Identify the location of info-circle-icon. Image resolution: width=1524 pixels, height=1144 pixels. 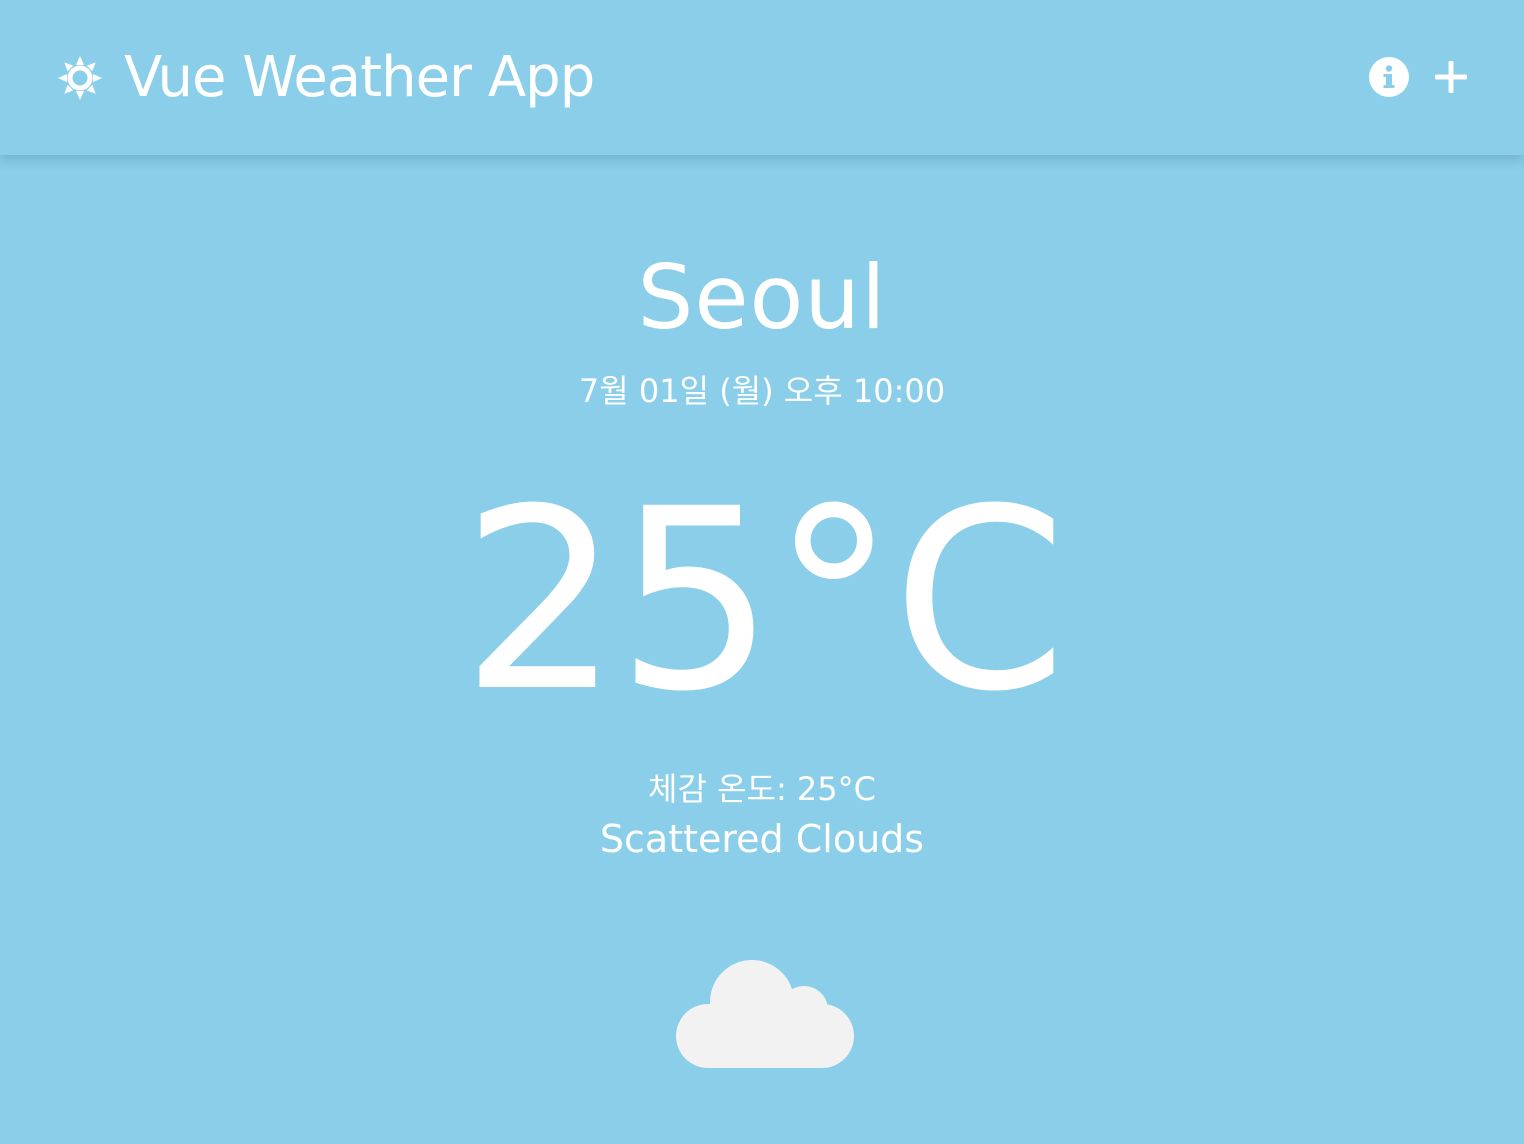
(1389, 77).